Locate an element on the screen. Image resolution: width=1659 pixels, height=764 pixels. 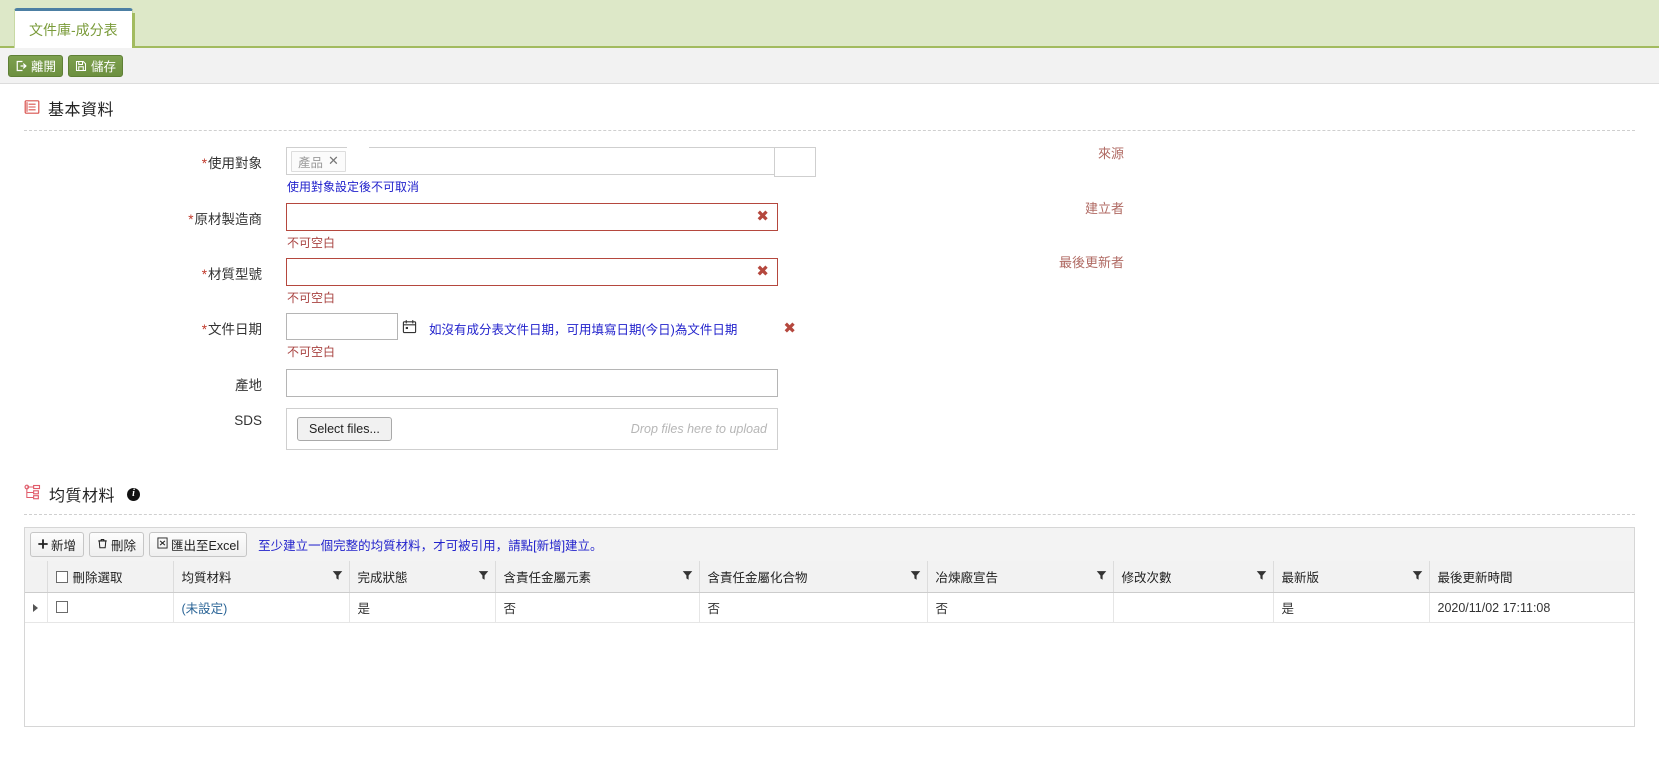
col-revisions: 修改次數 is located at coordinates (1193, 577).